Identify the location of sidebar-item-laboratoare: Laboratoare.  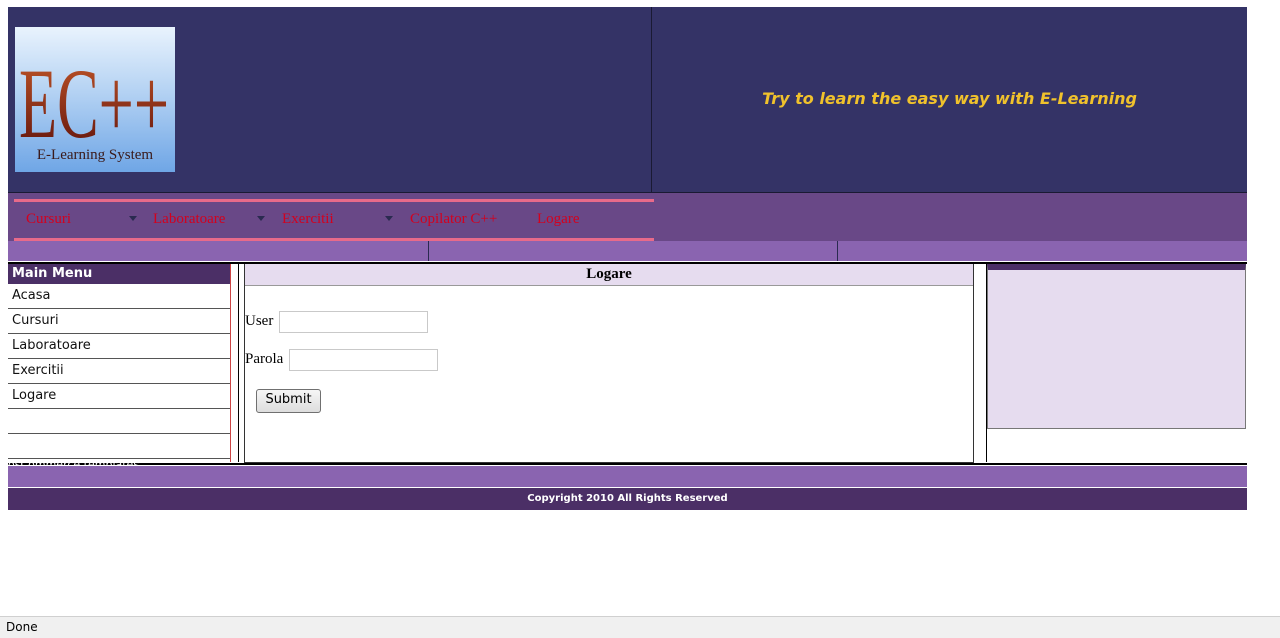
(119, 346).